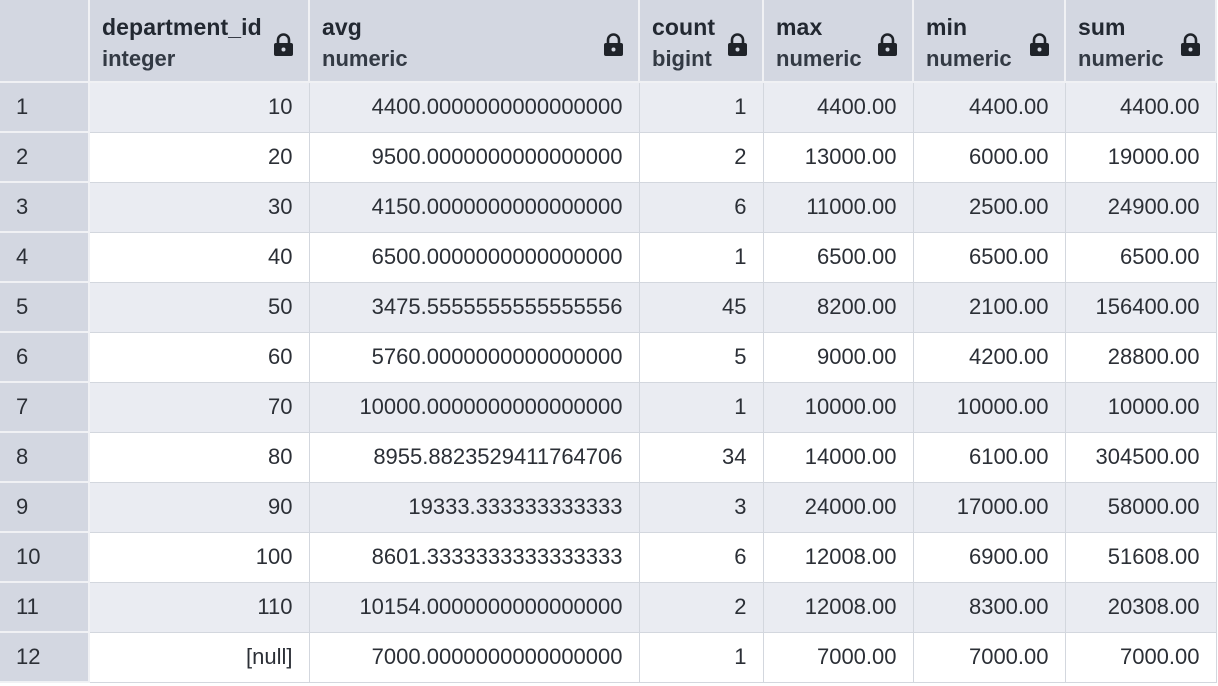 Image resolution: width=1218 pixels, height=686 pixels. What do you see at coordinates (45, 557) in the screenshot?
I see `row-number: 10` at bounding box center [45, 557].